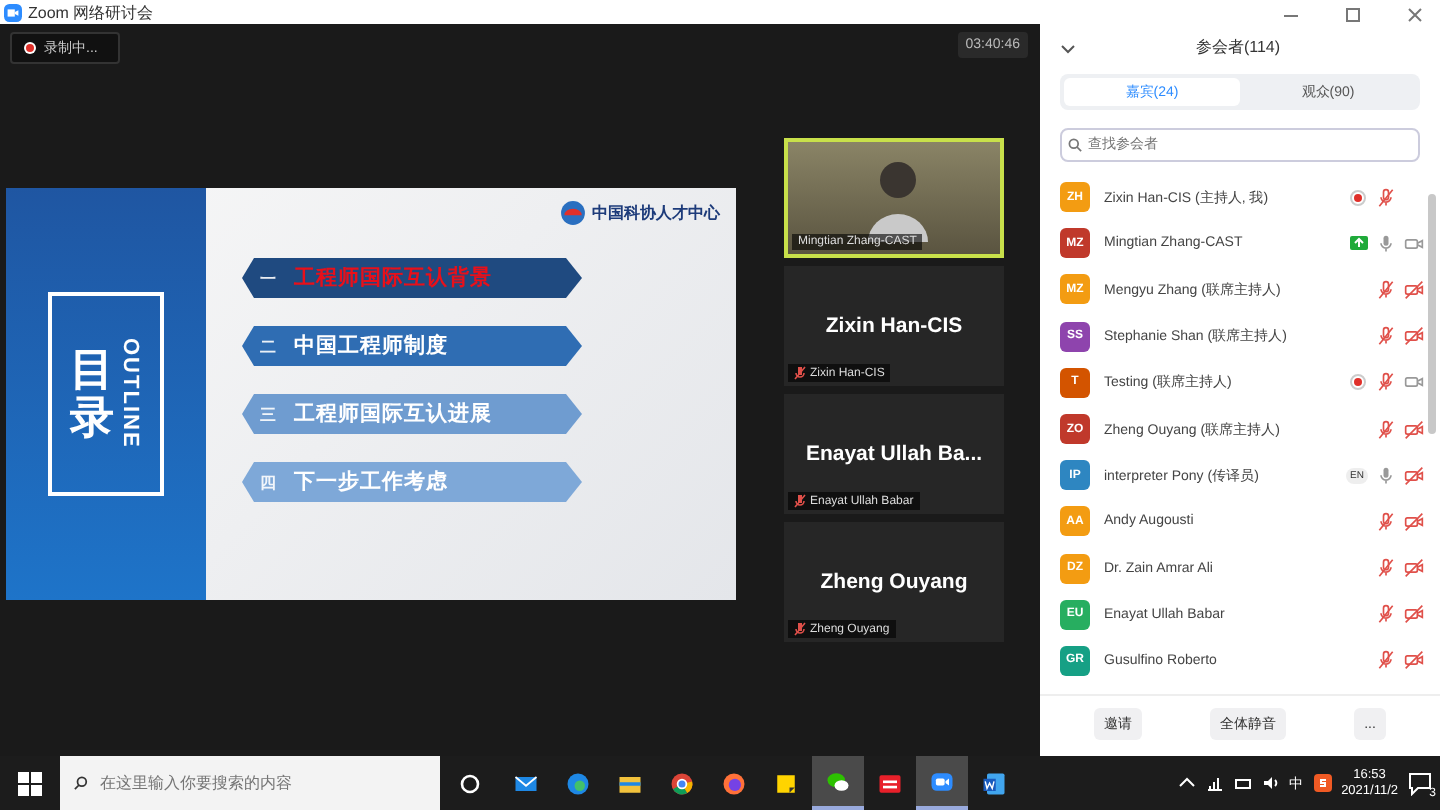 The width and height of the screenshot is (1440, 810). What do you see at coordinates (1353, 15) in the screenshot?
I see `maximize-icon` at bounding box center [1353, 15].